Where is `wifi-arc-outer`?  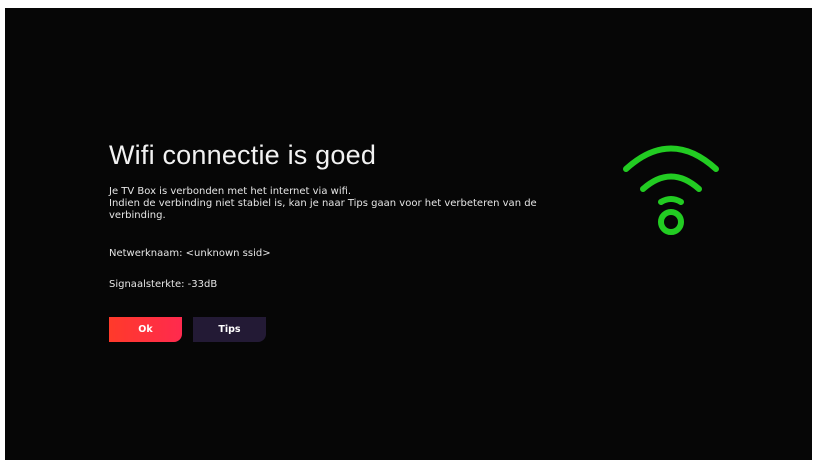 wifi-arc-outer is located at coordinates (671, 158).